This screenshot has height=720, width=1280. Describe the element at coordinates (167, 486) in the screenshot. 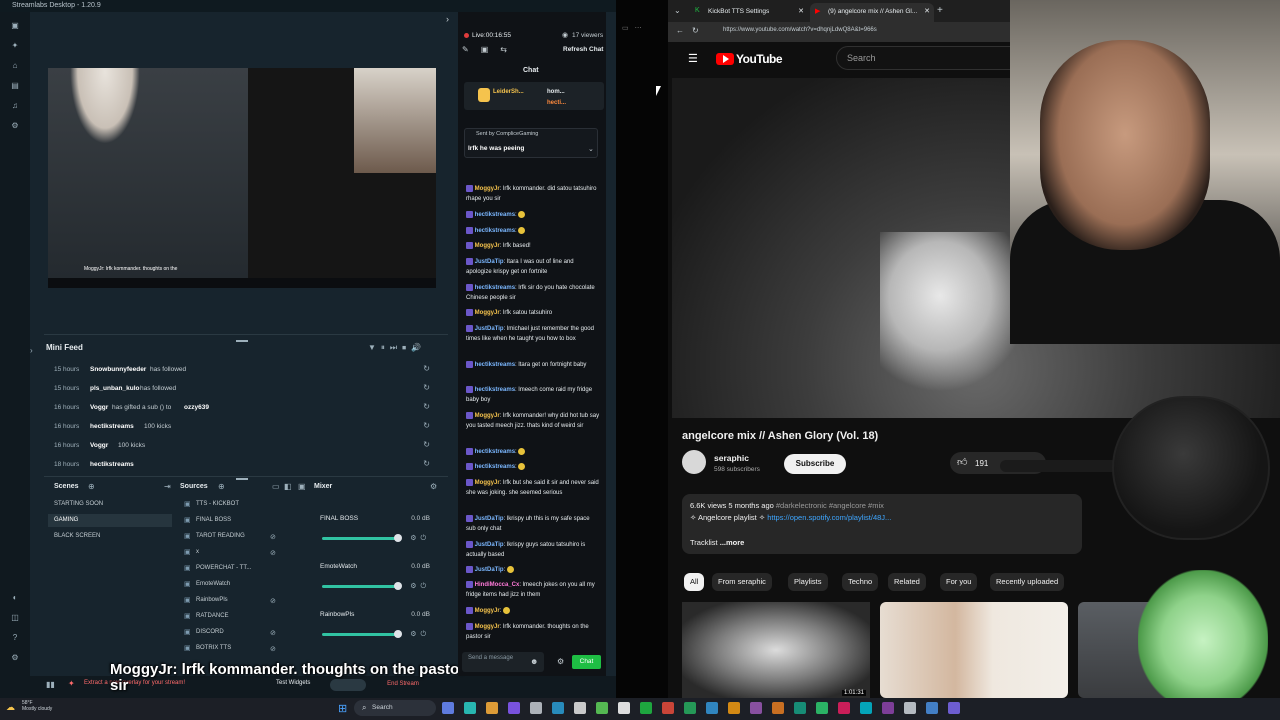

I see `scene-collection-icon: ⇥` at that location.